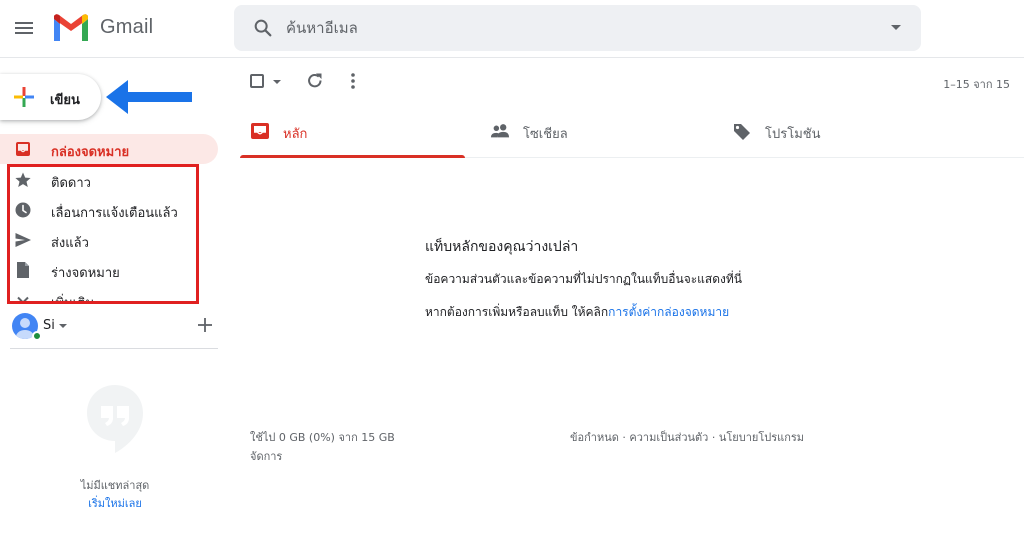 The width and height of the screenshot is (1024, 540). Describe the element at coordinates (976, 84) in the screenshot. I see `pagination-range: 1–15 จาก 15` at that location.